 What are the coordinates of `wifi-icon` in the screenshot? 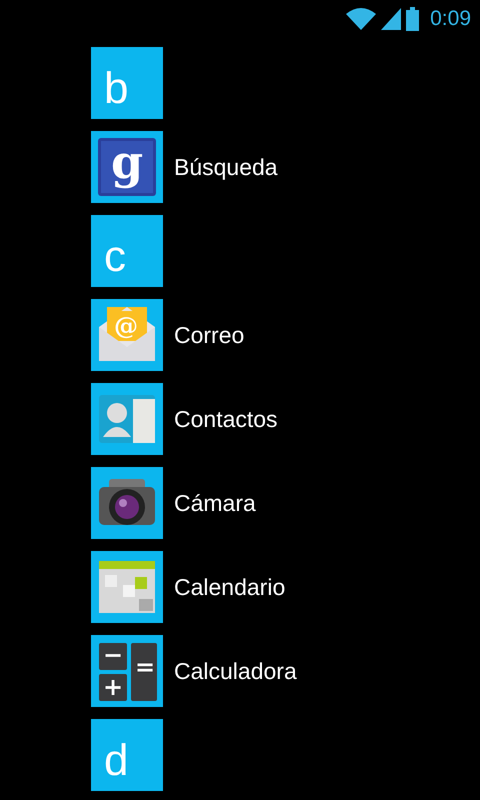 It's located at (361, 19).